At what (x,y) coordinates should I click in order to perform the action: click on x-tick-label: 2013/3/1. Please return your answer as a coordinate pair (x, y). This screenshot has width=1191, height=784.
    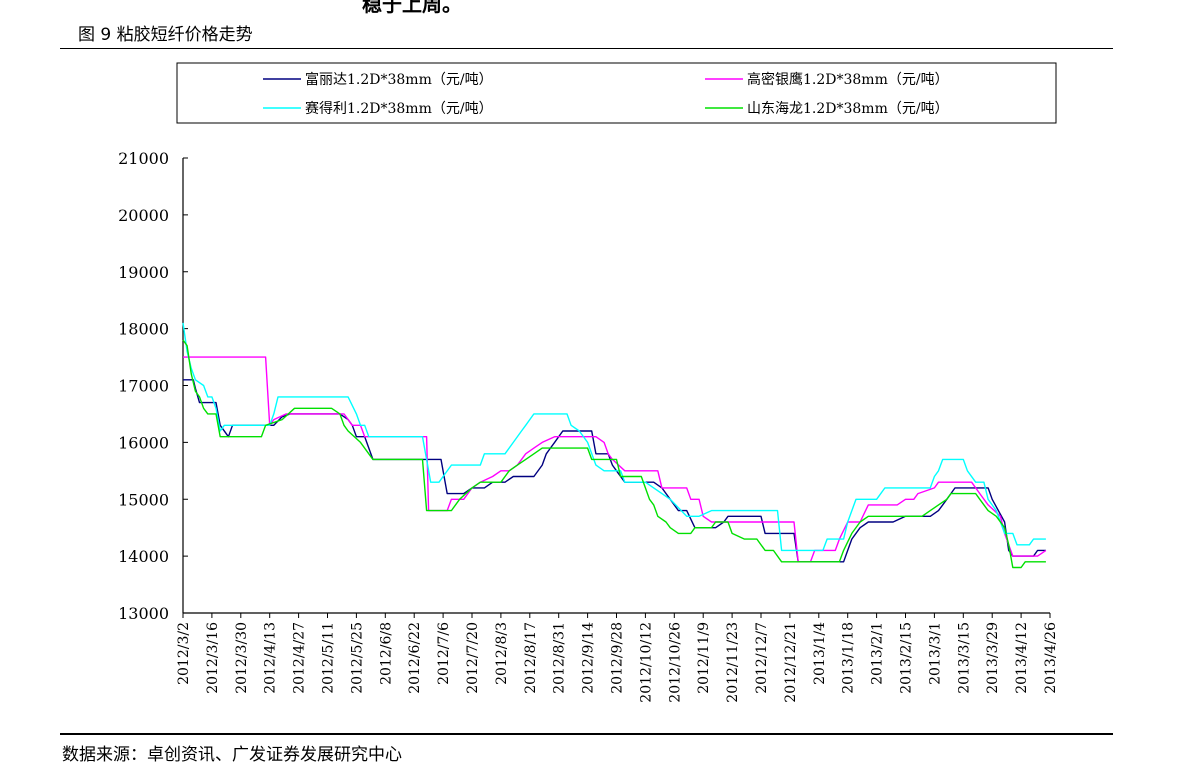
    Looking at the image, I should click on (935, 653).